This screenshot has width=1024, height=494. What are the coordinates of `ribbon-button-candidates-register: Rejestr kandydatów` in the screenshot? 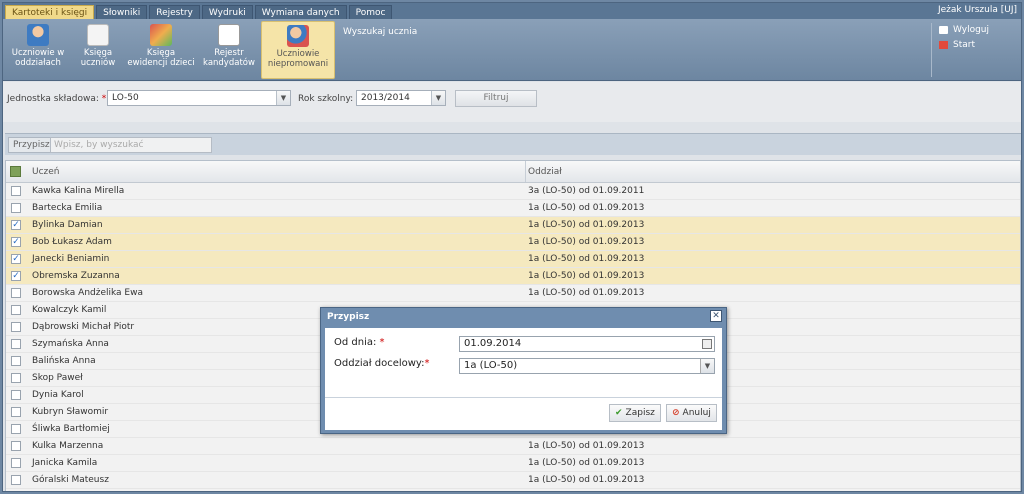 It's located at (229, 50).